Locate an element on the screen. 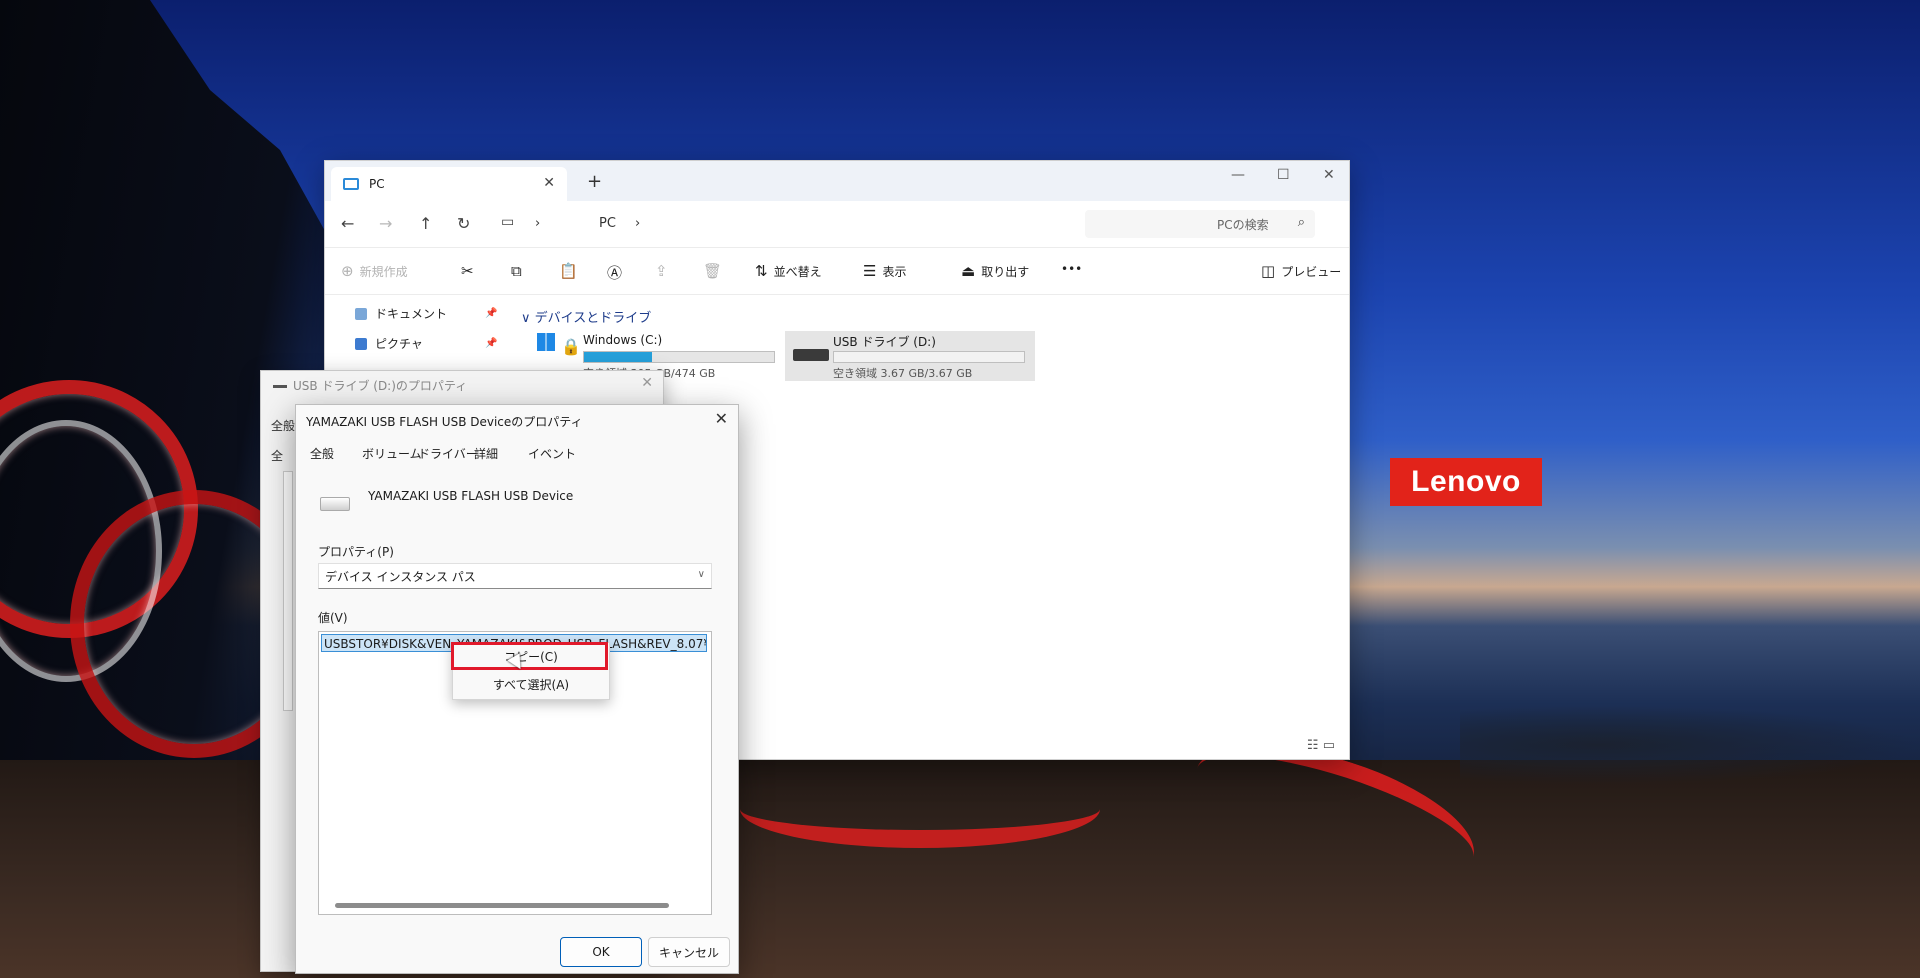 This screenshot has height=978, width=1920. sidebar-item-documents: ドキュメント 📌 is located at coordinates (426, 313).